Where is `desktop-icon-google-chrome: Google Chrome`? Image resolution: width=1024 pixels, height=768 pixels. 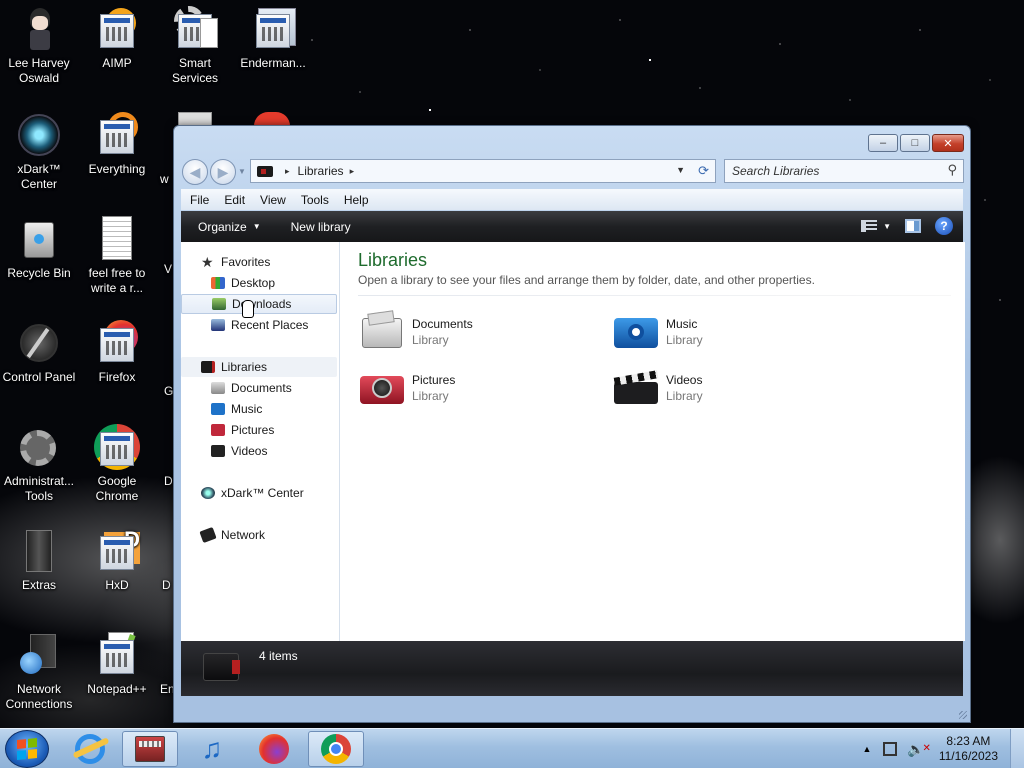
desktop-icon-google-chrome: Google Chrome is located at coordinates (117, 464).